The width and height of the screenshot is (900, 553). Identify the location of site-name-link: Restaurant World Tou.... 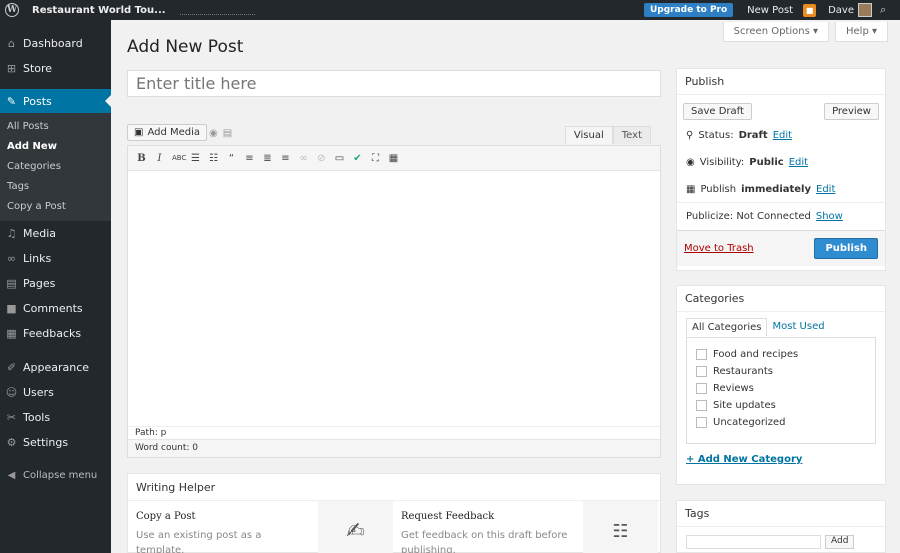
(99, 10).